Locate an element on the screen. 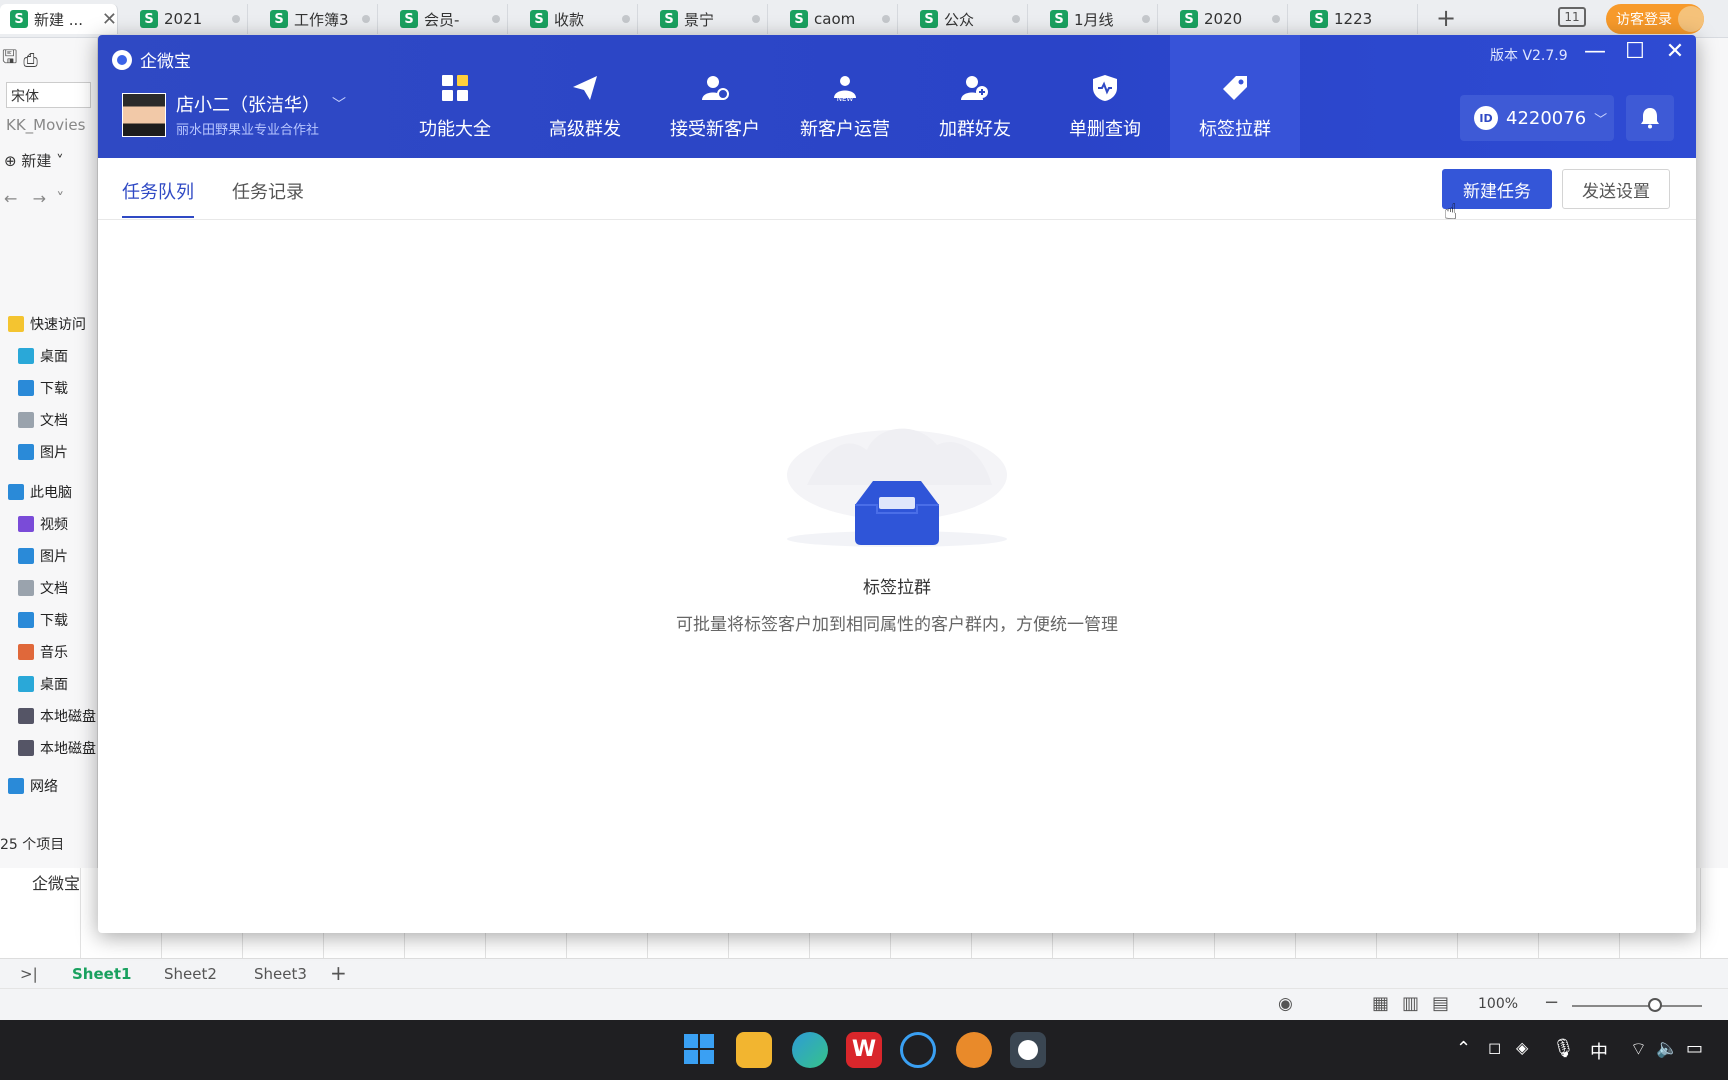  chevron-down-icon: ﹀ is located at coordinates (1601, 120).